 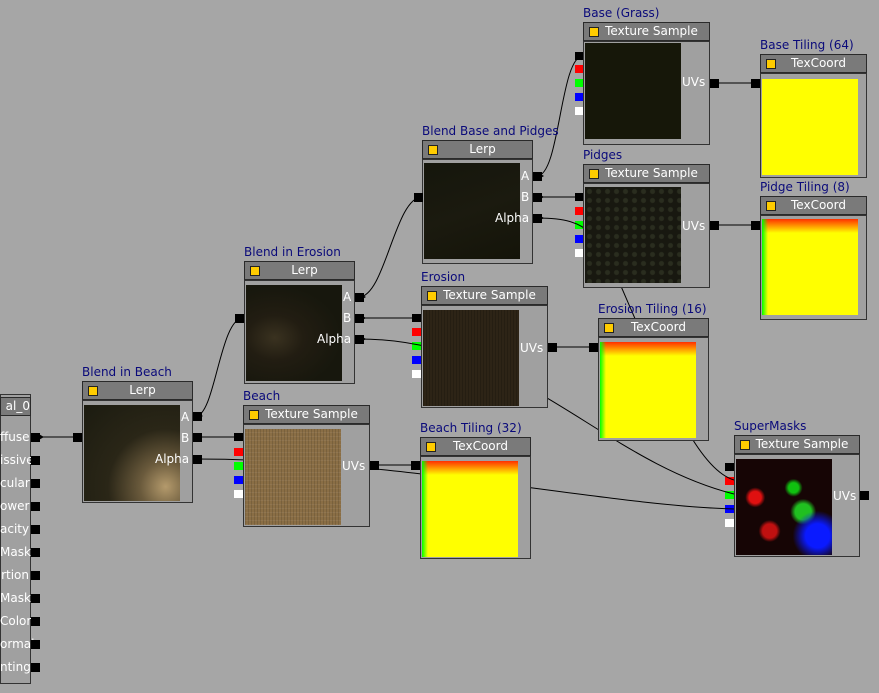 What do you see at coordinates (35, 644) in the screenshot?
I see `material-pin-normal` at bounding box center [35, 644].